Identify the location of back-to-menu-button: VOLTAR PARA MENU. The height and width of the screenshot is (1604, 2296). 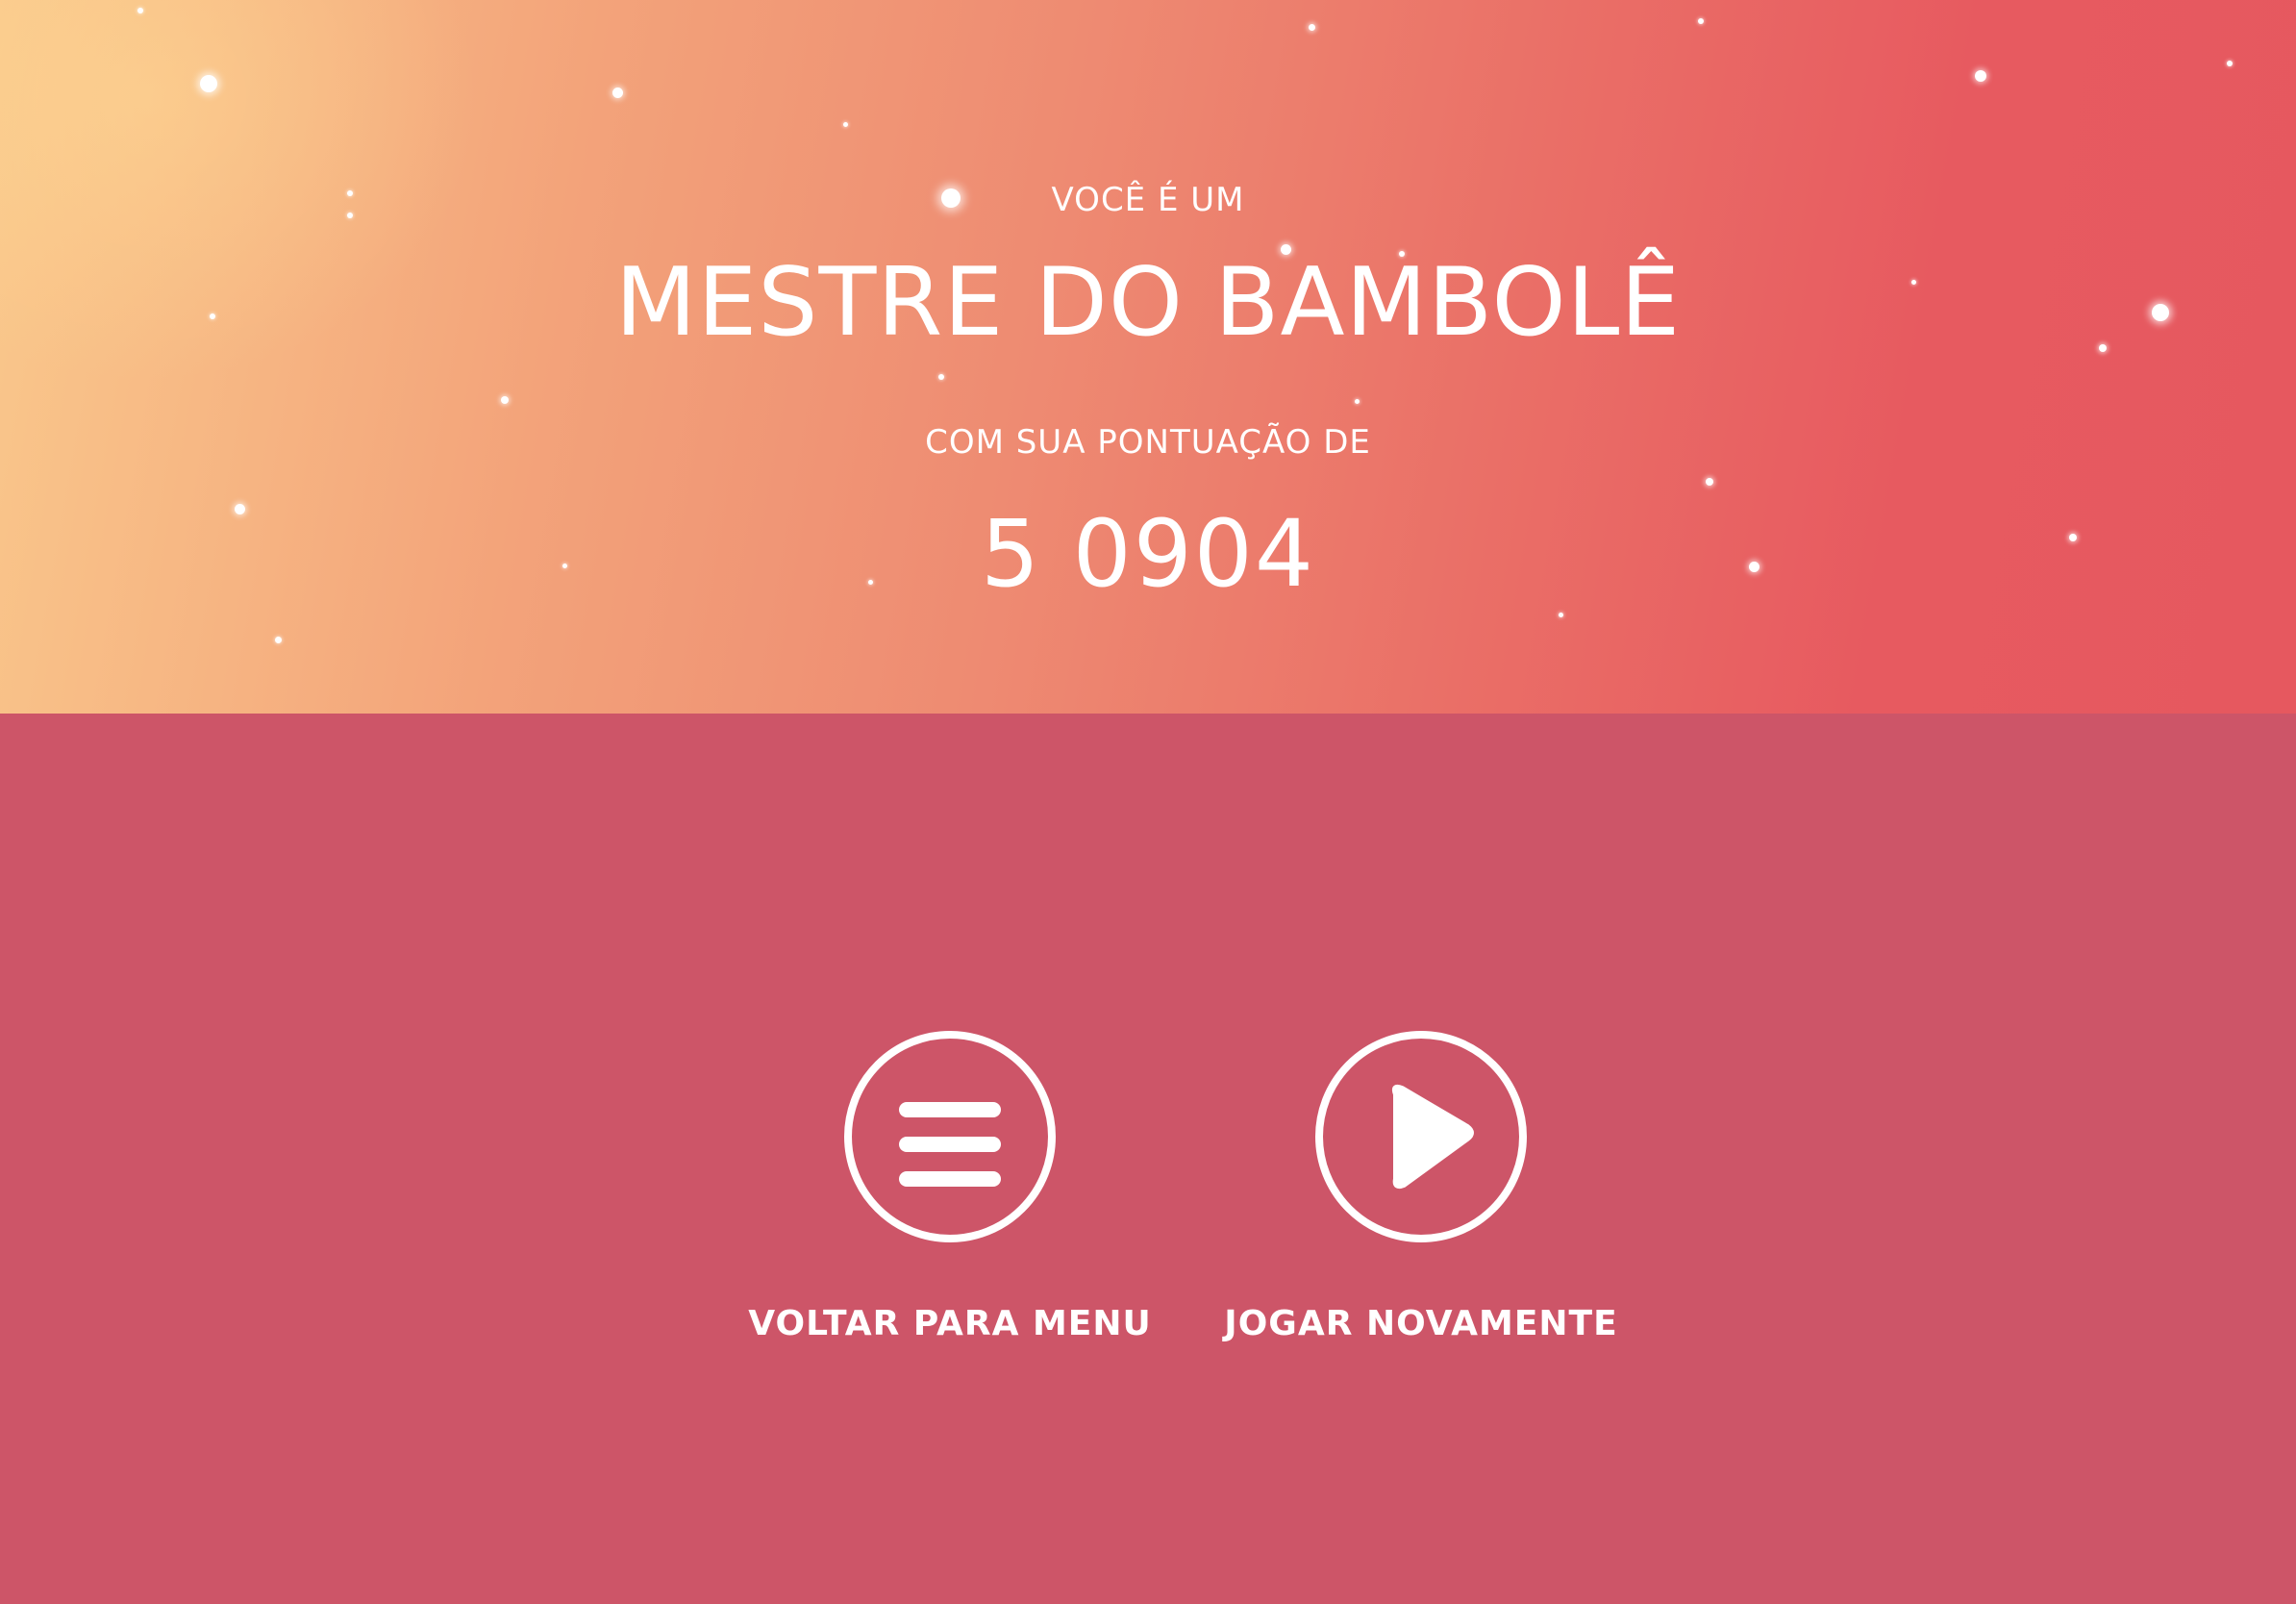
(950, 1187).